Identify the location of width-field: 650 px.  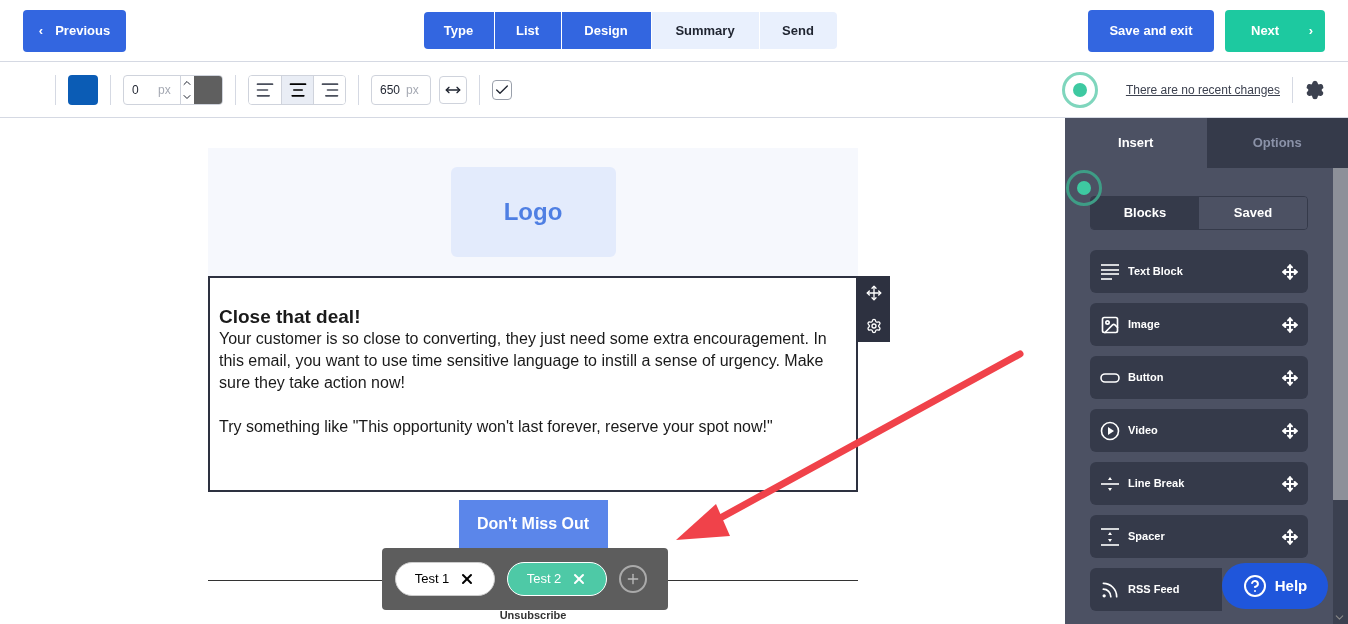
(401, 89).